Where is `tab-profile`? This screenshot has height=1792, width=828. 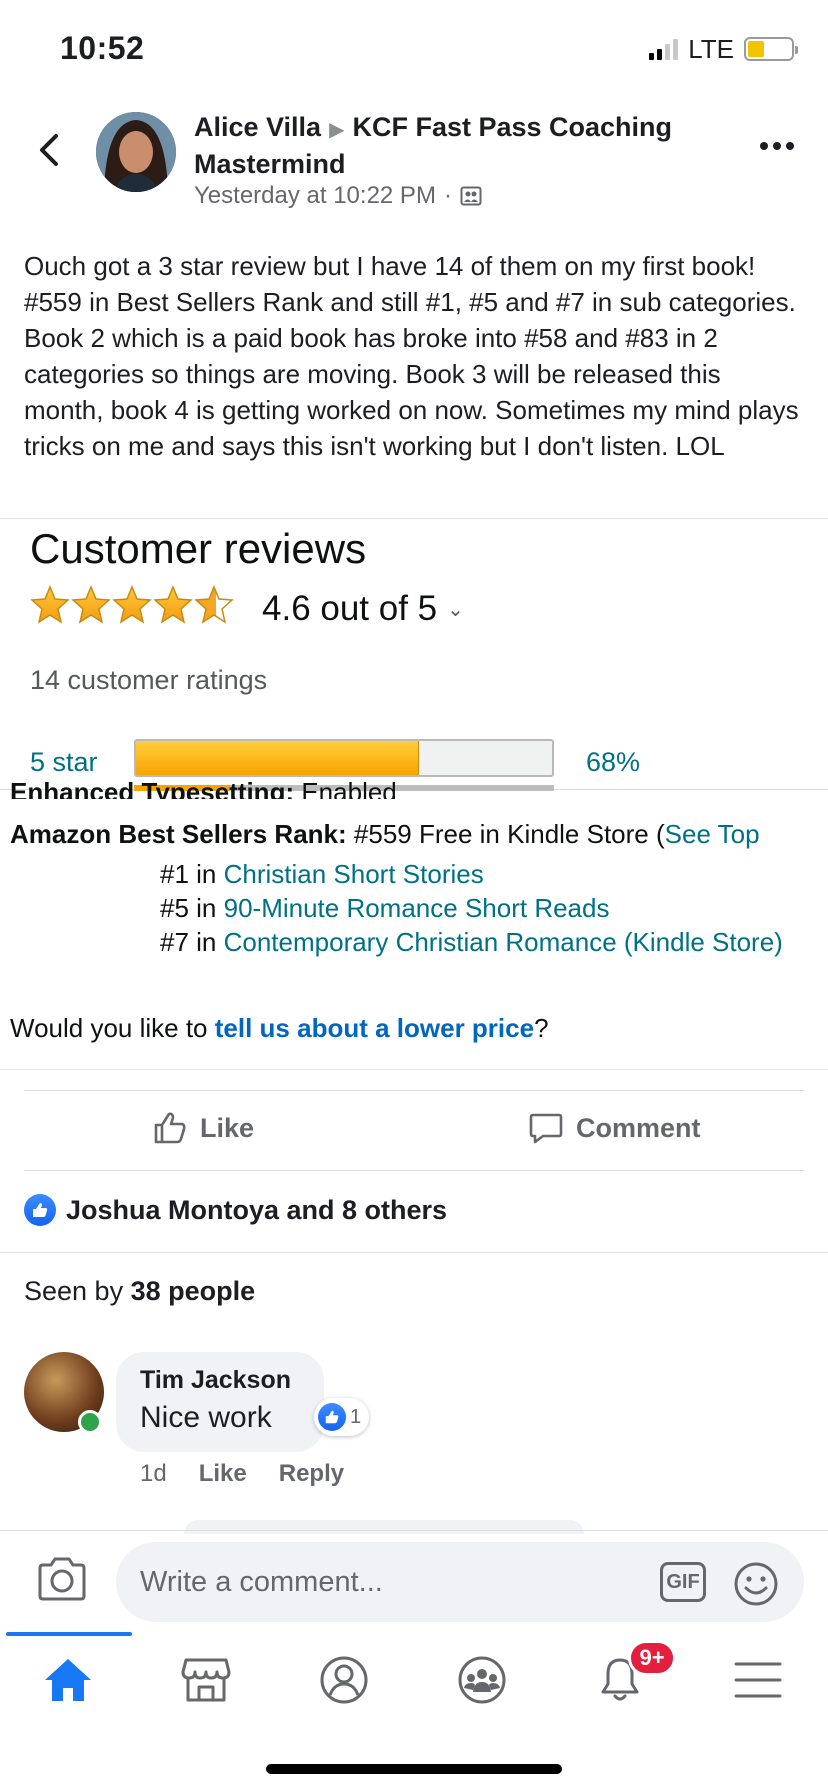
tab-profile is located at coordinates (344, 1680).